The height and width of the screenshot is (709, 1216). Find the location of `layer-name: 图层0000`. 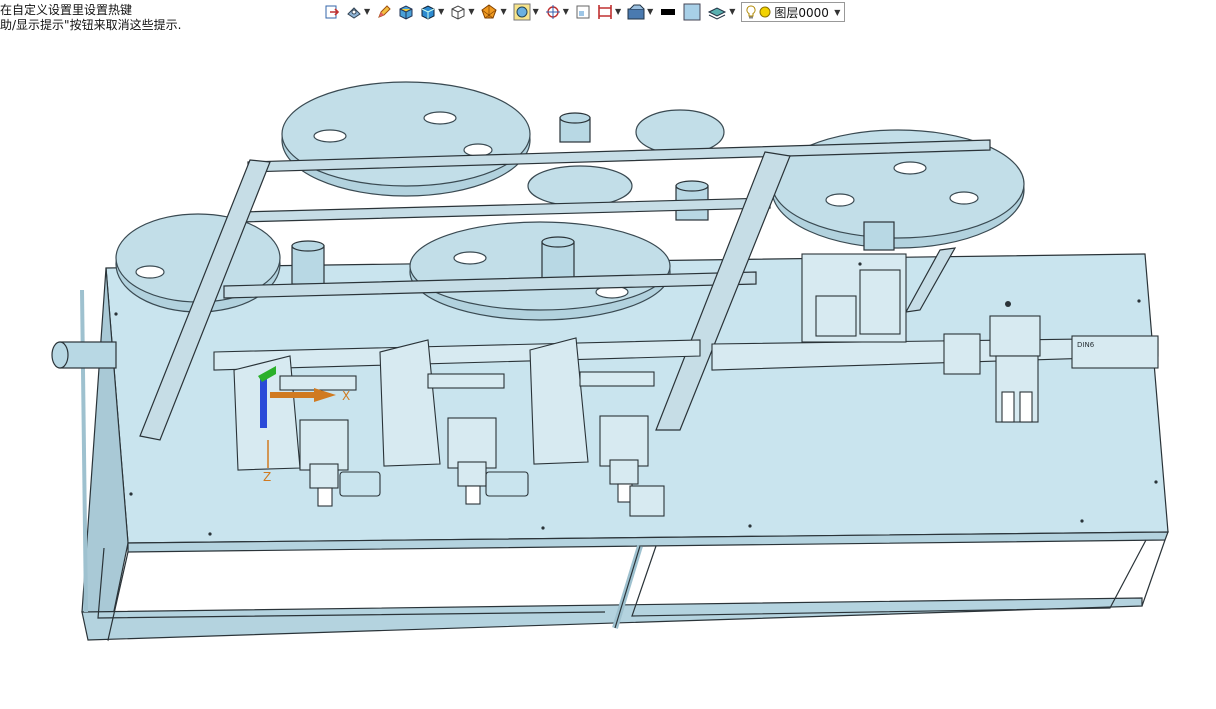

layer-name: 图层0000 is located at coordinates (801, 12).